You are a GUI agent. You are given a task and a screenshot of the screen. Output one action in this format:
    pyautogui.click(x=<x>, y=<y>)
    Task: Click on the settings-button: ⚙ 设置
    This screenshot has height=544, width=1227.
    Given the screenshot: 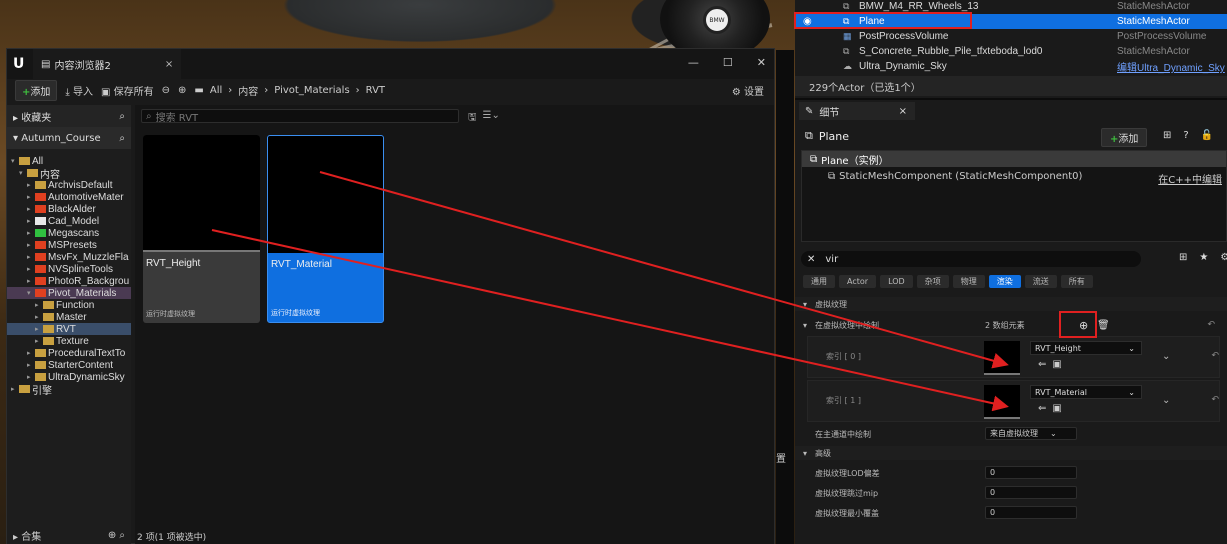 What is the action you would take?
    pyautogui.click(x=748, y=90)
    